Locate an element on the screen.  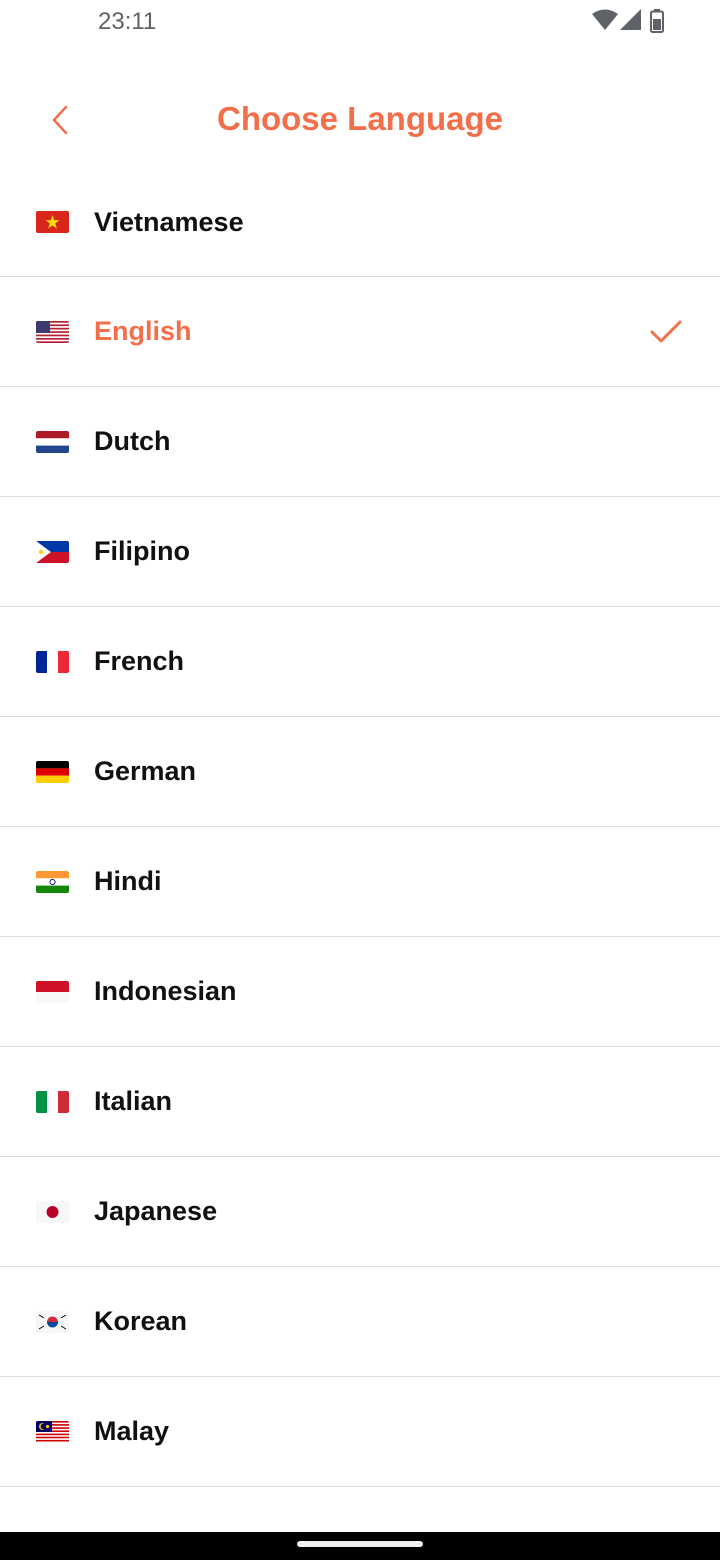
signal-icon is located at coordinates (630, 19).